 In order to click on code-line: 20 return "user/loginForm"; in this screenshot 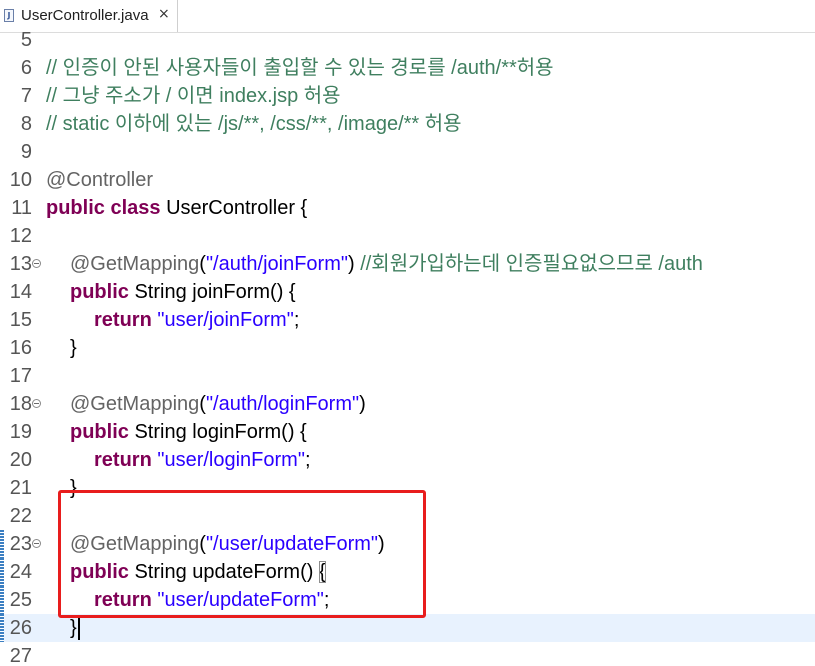, I will do `click(407, 460)`.